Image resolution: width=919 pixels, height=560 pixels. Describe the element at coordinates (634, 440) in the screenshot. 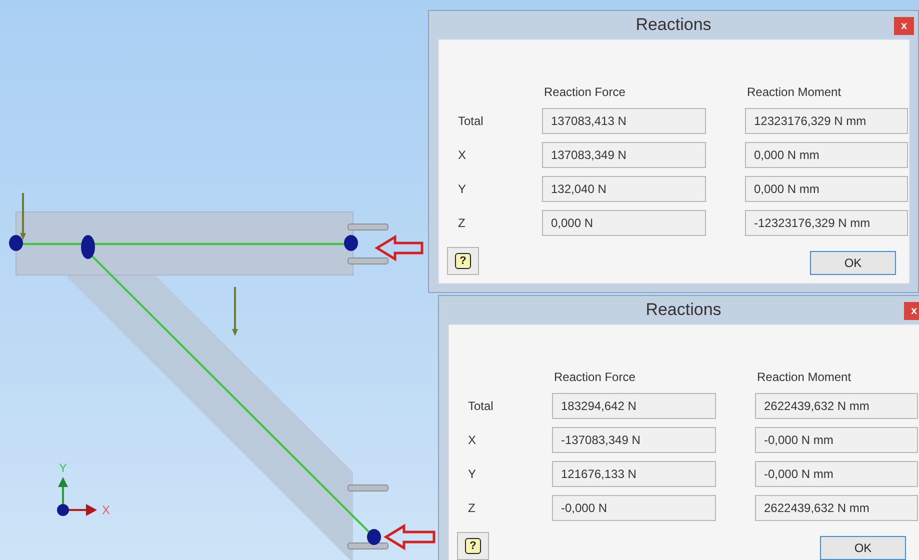

I see `force-field: -137083,349 N` at that location.